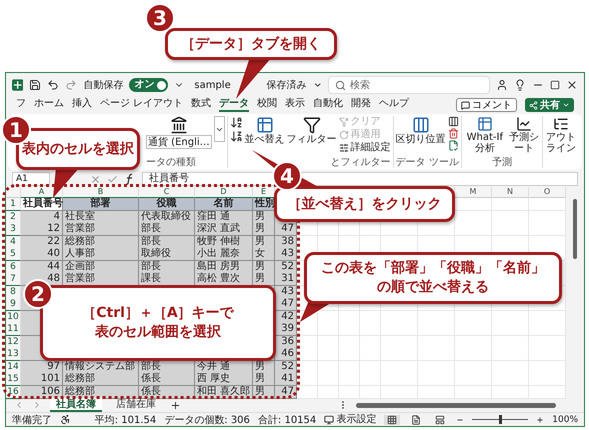  Describe the element at coordinates (95, 179) in the screenshot. I see `cancel-icon` at that location.